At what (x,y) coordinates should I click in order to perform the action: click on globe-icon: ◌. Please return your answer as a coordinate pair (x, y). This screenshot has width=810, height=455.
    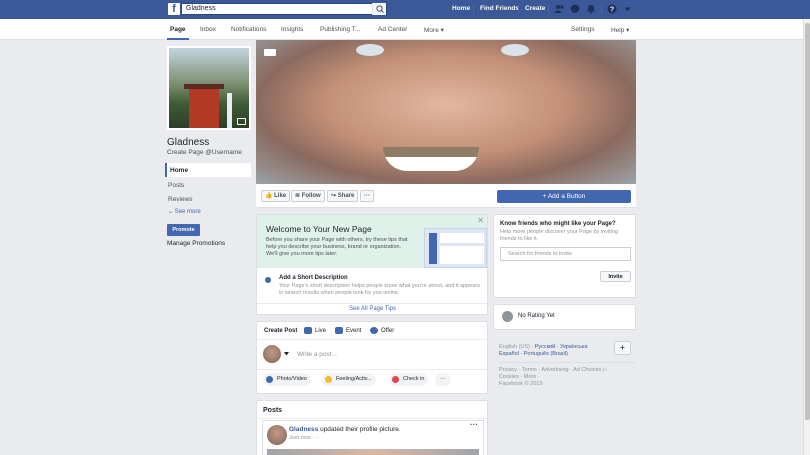
    Looking at the image, I should click on (317, 438).